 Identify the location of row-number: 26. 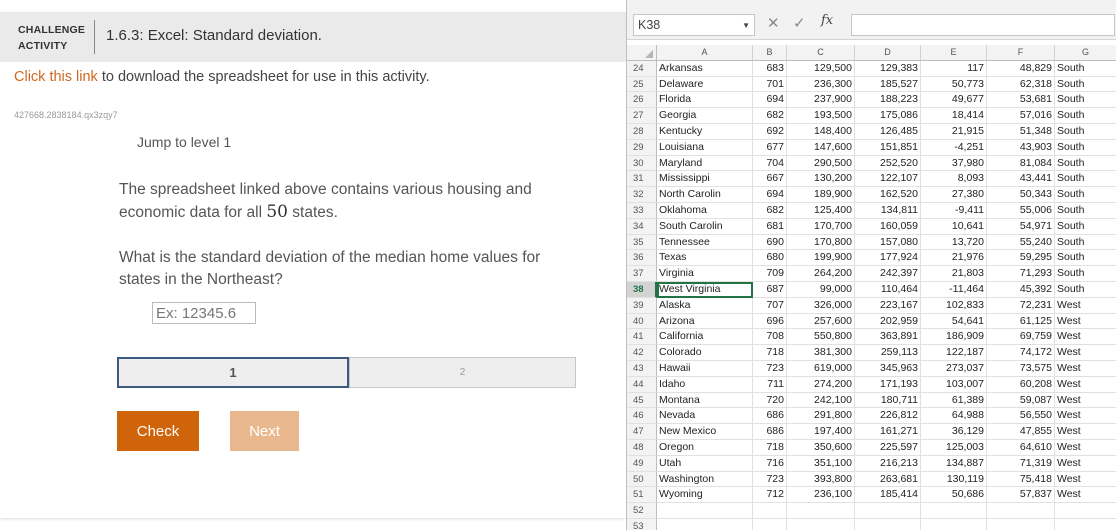
(642, 100).